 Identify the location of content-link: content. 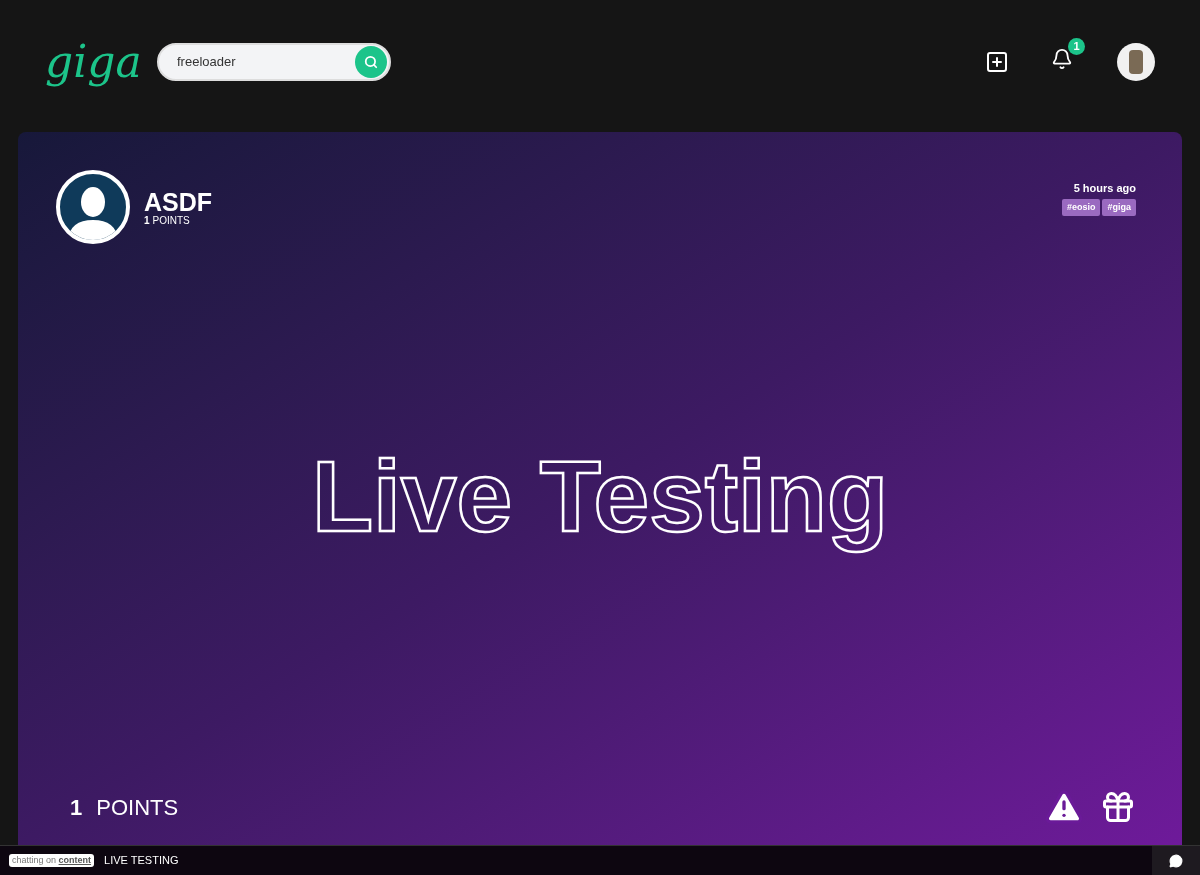
(75, 859).